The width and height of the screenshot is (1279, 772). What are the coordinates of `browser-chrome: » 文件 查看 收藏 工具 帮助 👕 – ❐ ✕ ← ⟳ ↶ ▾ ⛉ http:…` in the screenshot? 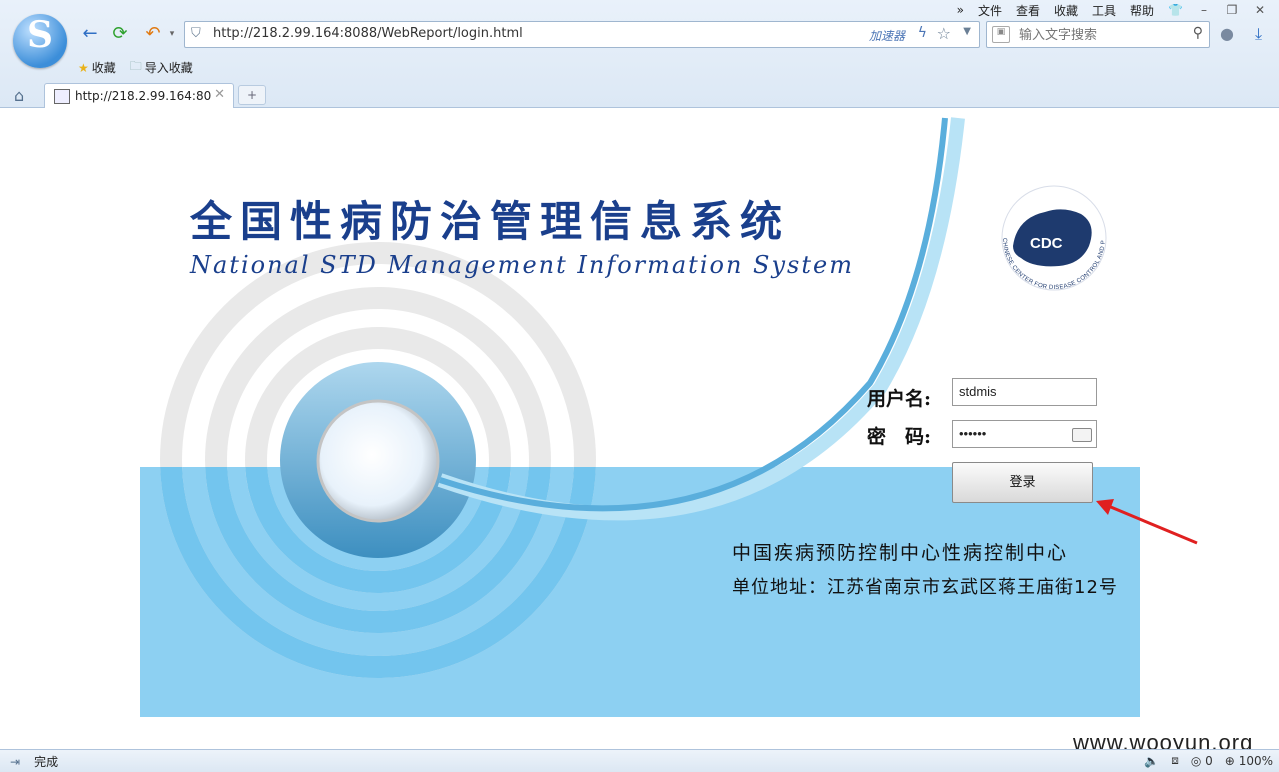 It's located at (639, 54).